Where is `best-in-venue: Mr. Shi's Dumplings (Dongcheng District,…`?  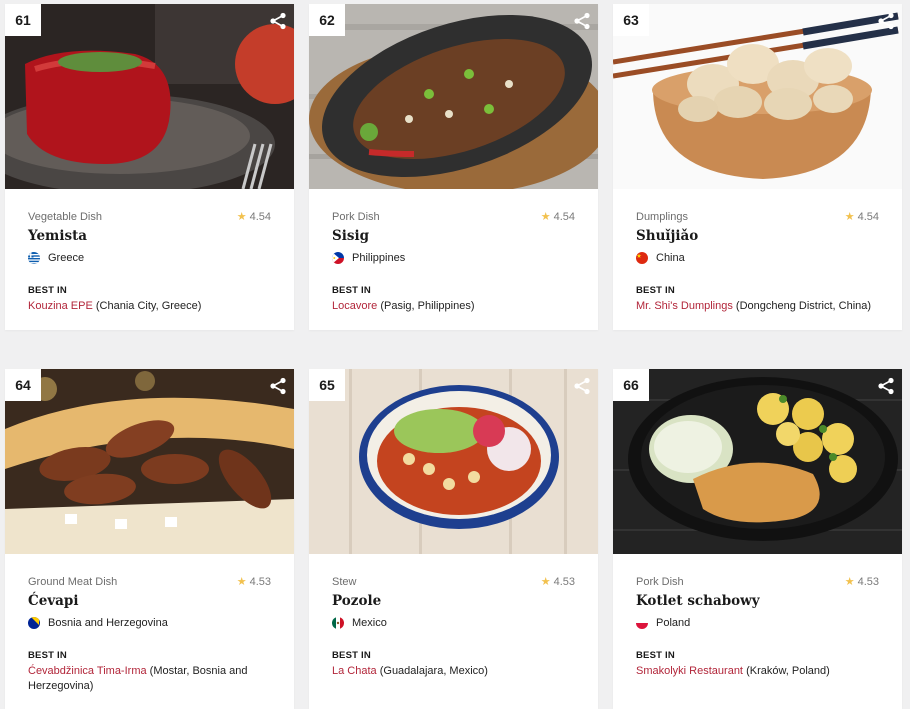 best-in-venue: Mr. Shi's Dumplings (Dongcheng District,… is located at coordinates (757, 306).